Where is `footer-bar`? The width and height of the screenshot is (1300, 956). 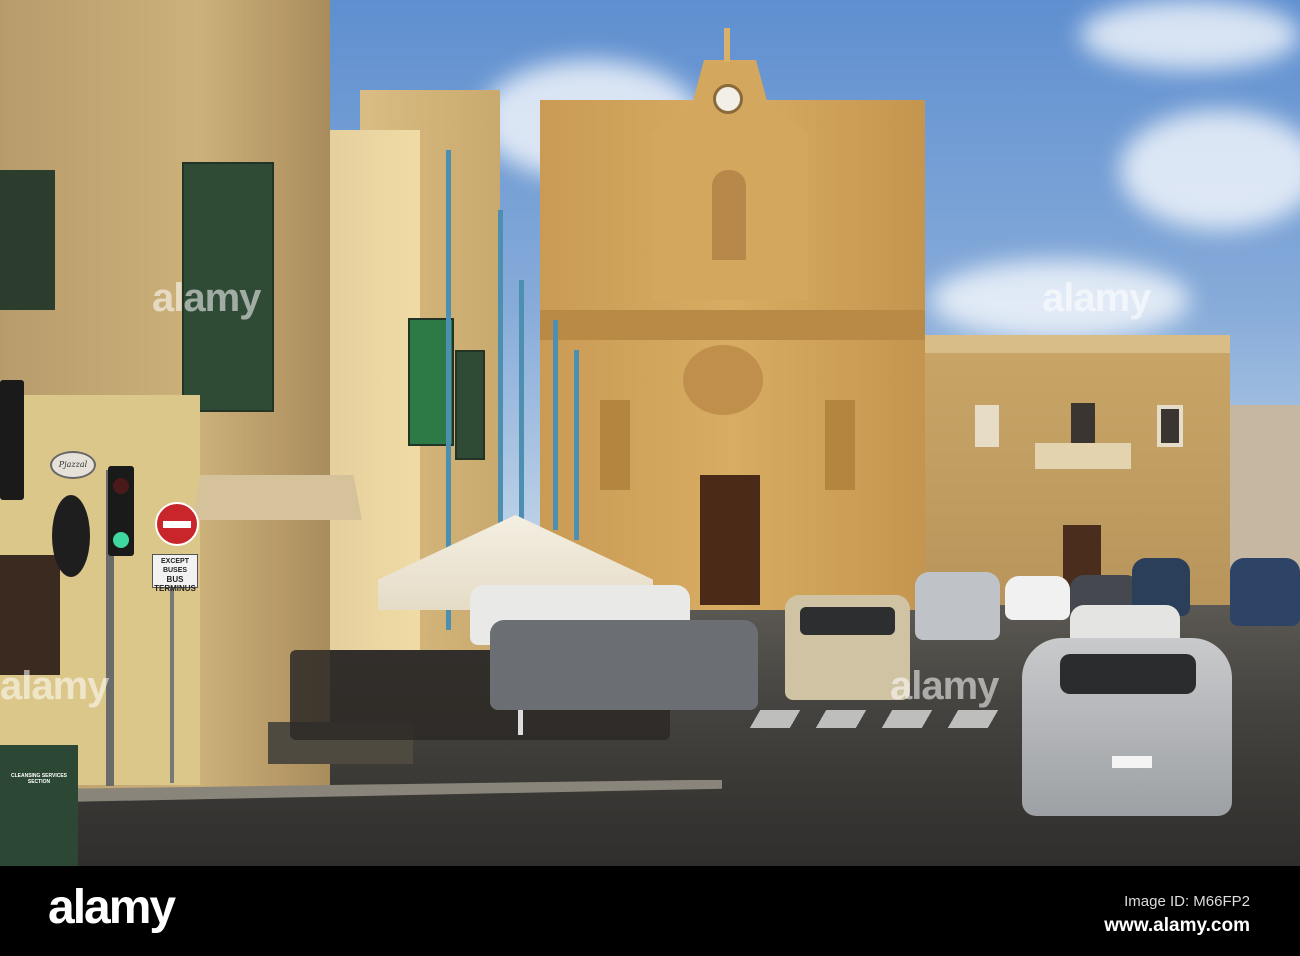
footer-bar is located at coordinates (650, 911).